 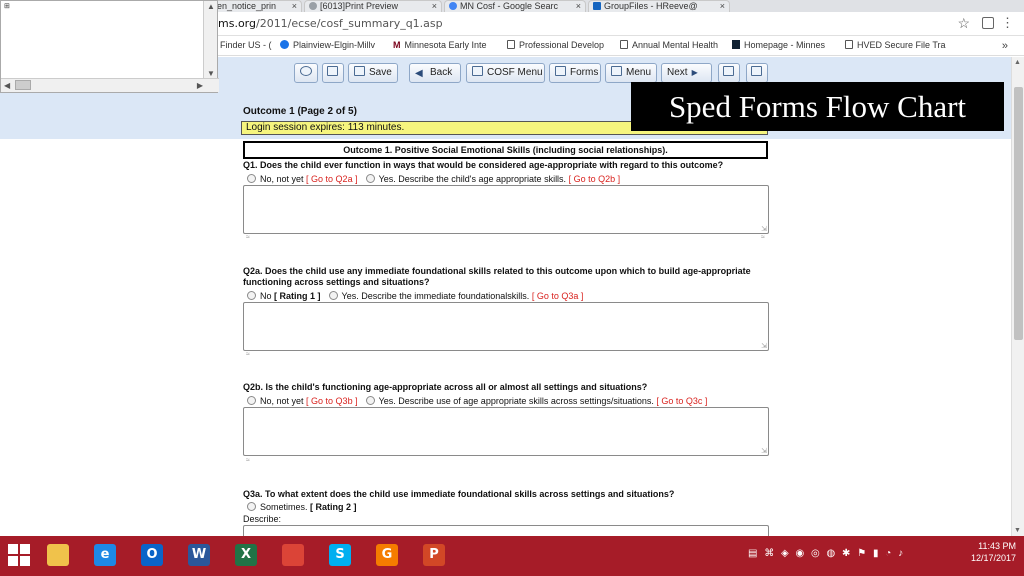 What do you see at coordinates (105, 556) in the screenshot?
I see `internet-explorer-icon: e` at bounding box center [105, 556].